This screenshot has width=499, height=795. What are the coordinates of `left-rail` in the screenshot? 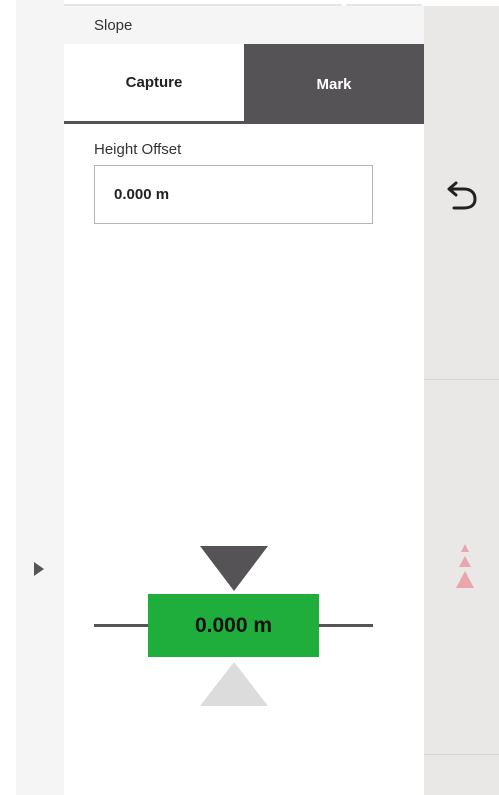 It's located at (40, 397).